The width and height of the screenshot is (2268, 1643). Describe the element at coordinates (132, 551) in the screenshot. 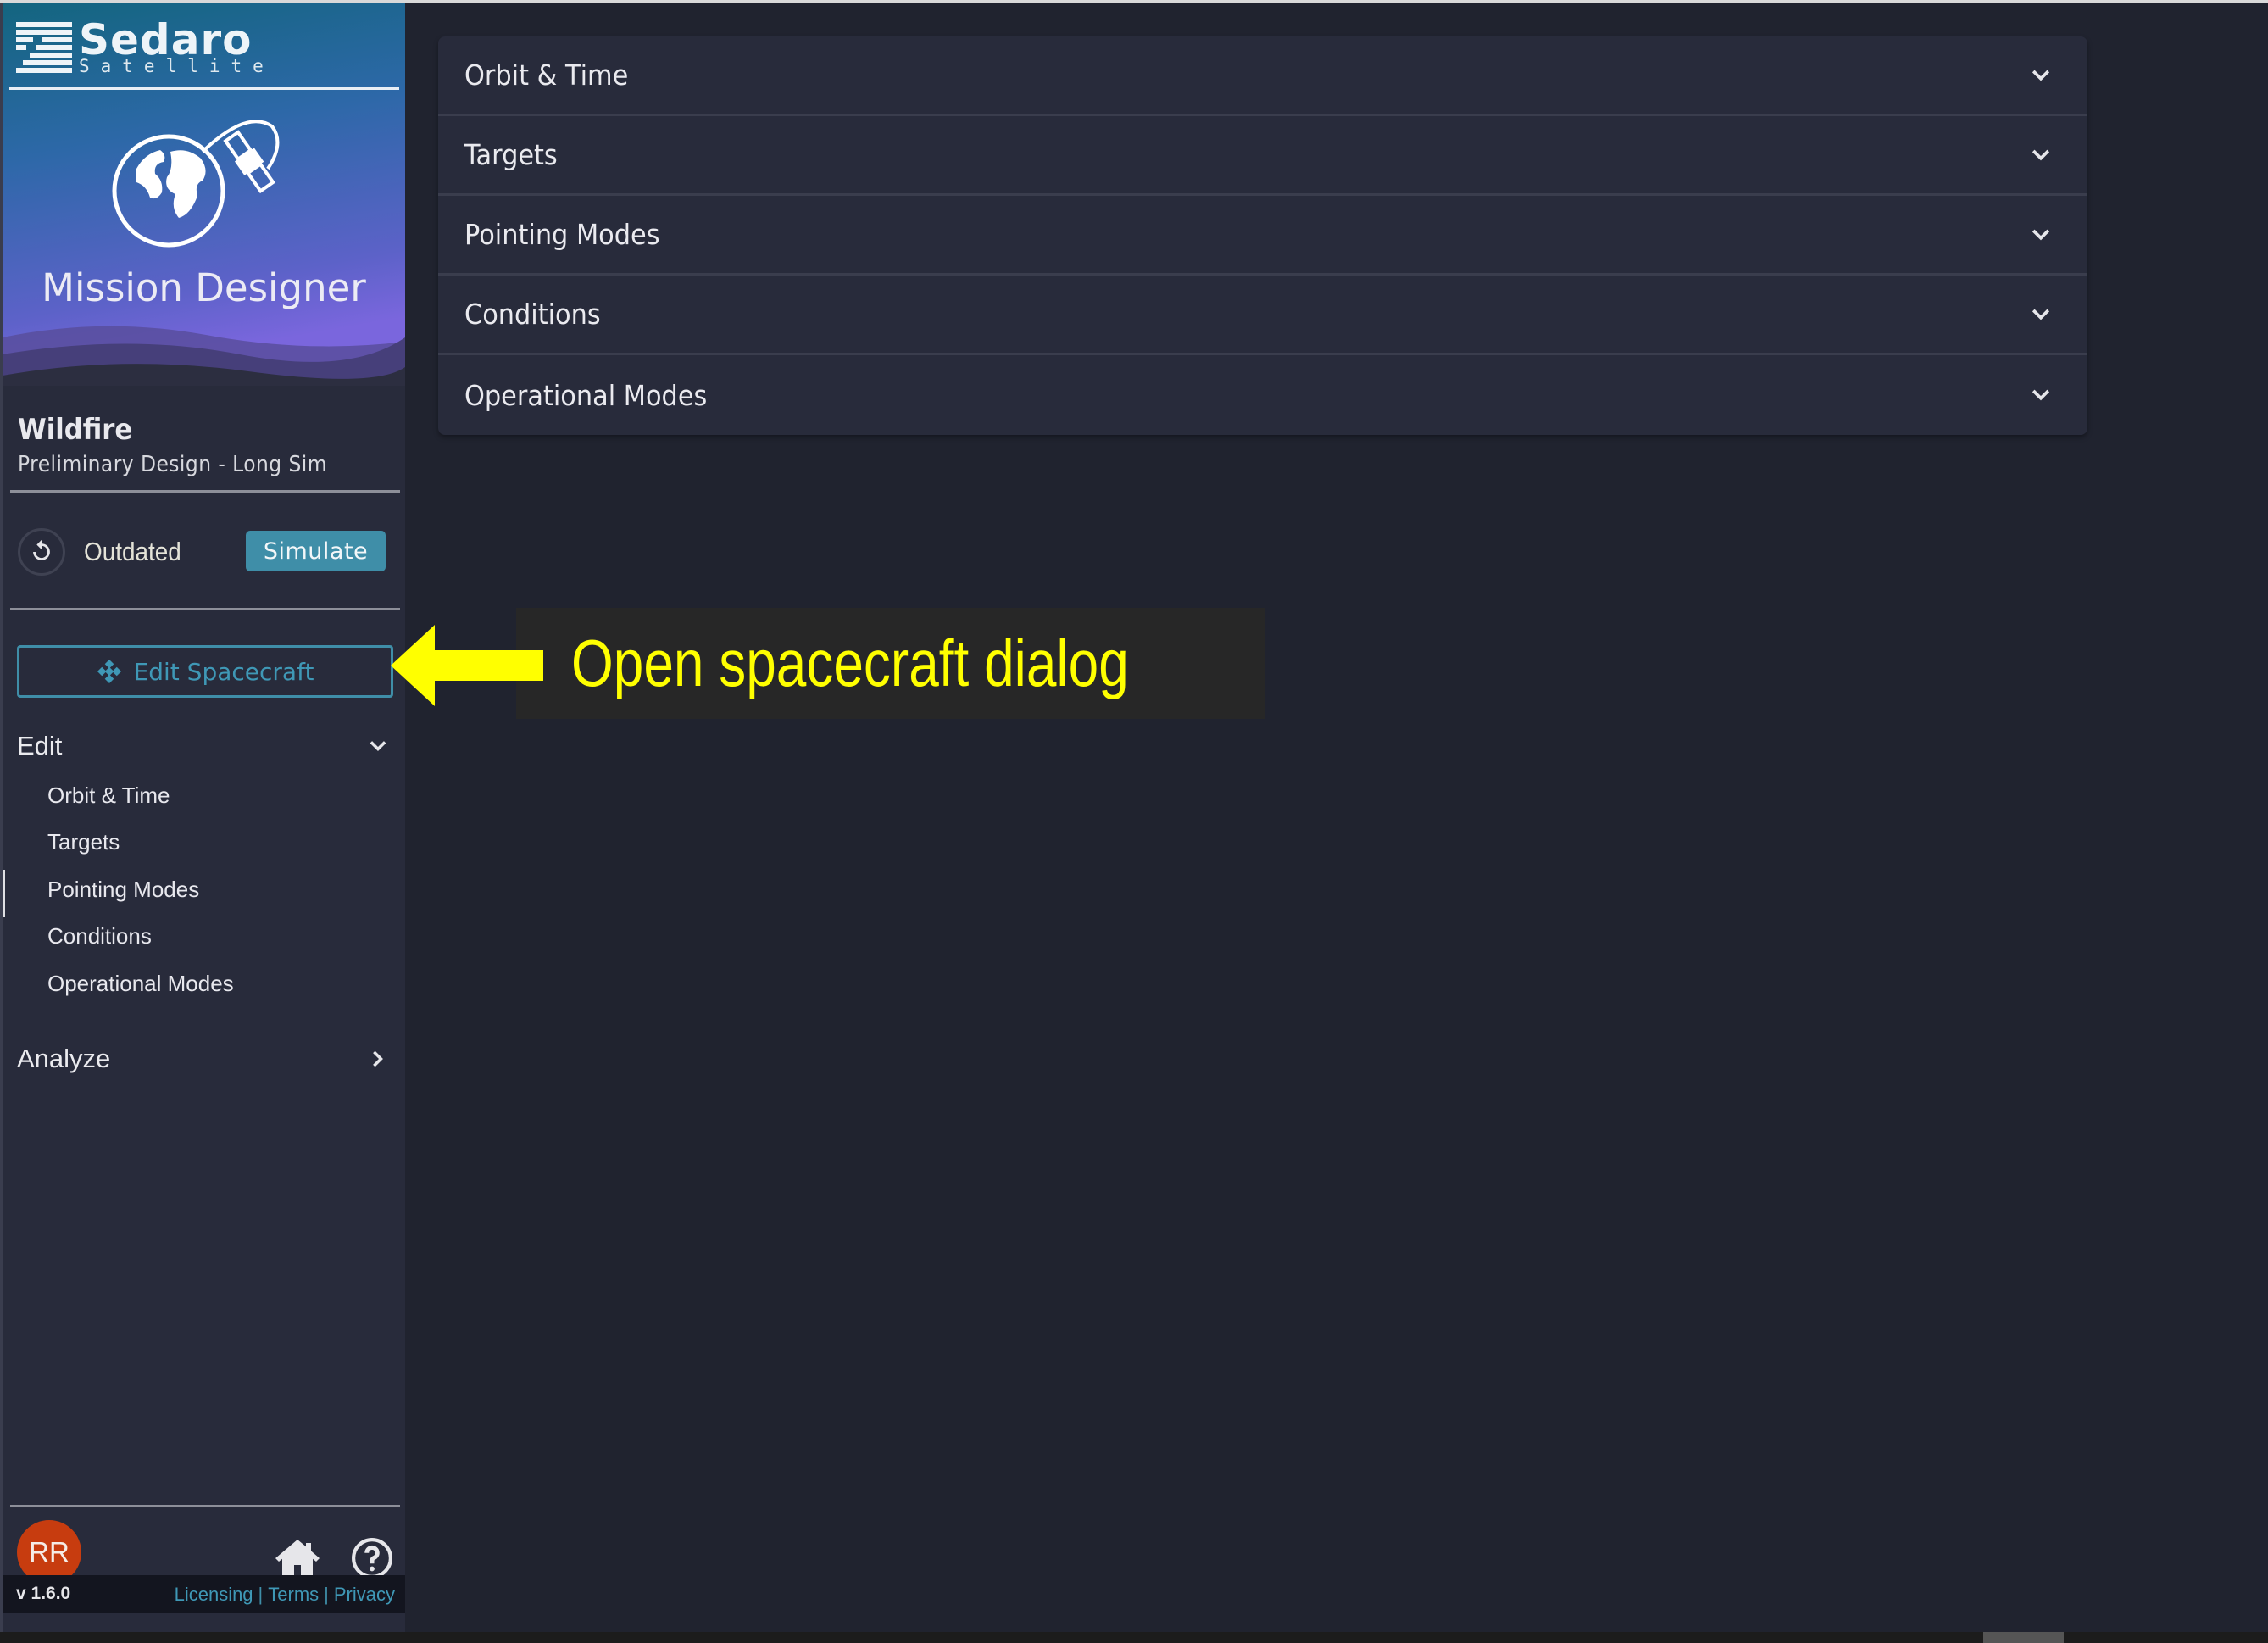

I see `status-text: Outdated` at that location.